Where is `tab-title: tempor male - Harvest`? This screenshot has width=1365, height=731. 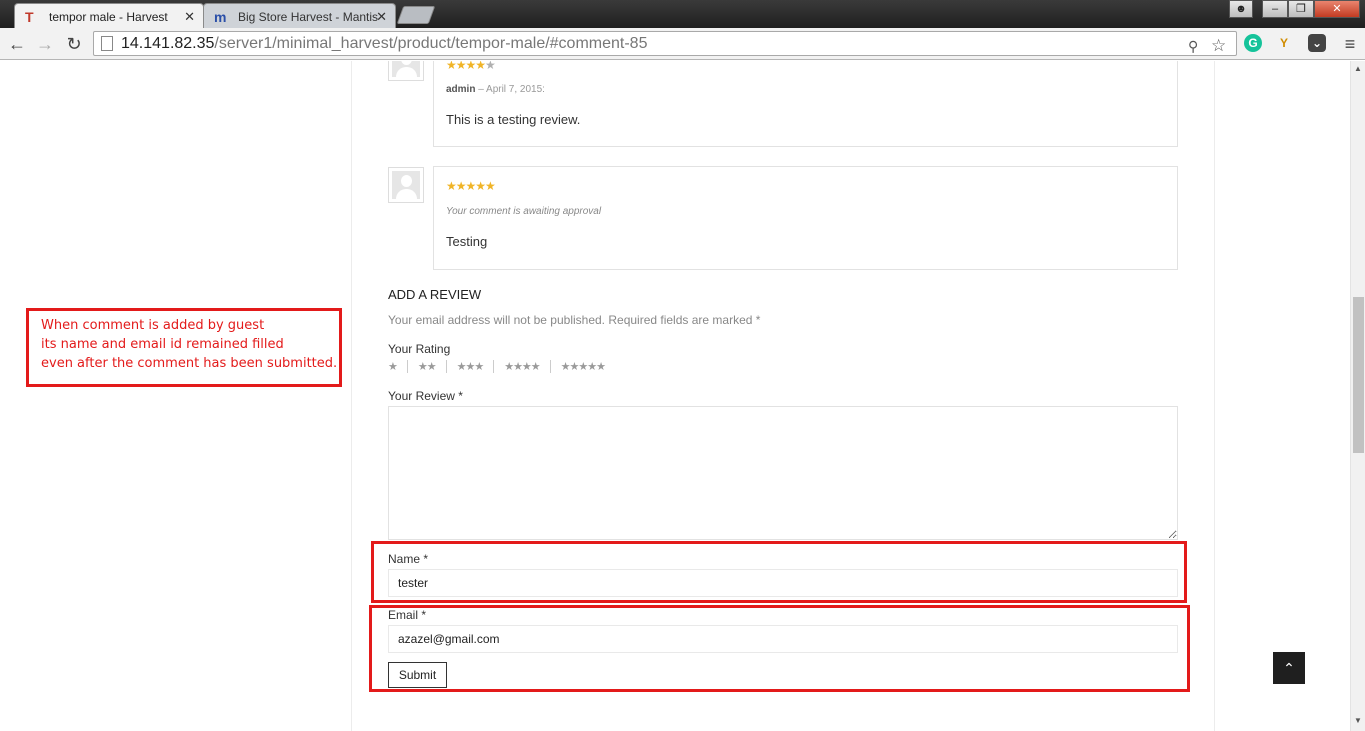 tab-title: tempor male - Harvest is located at coordinates (108, 17).